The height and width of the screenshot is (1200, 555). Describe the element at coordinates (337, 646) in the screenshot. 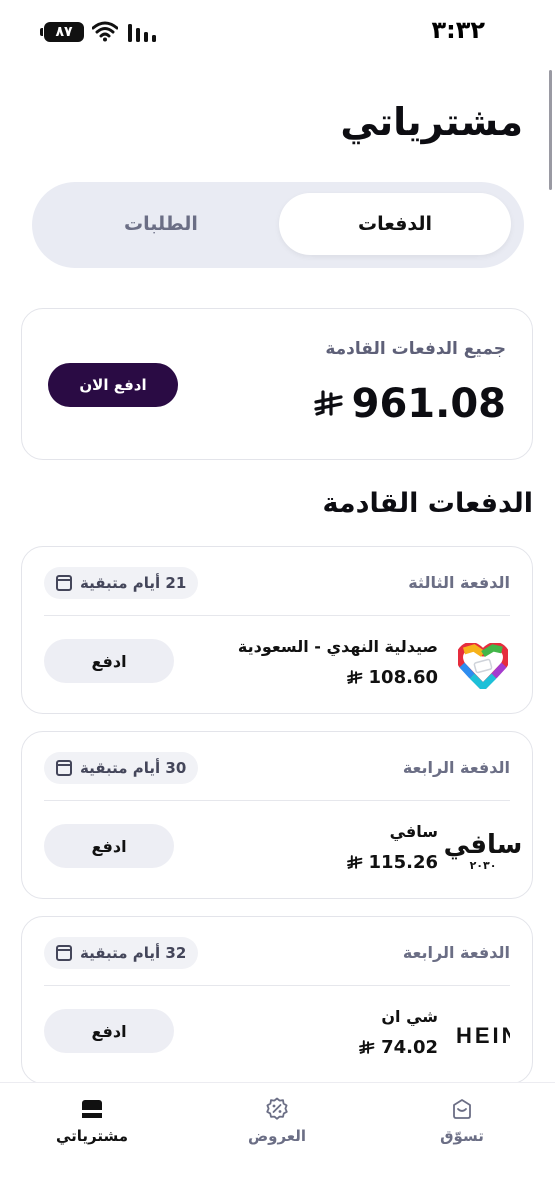

I see `merchant-name: صيدلية النهدي - السعودية` at that location.